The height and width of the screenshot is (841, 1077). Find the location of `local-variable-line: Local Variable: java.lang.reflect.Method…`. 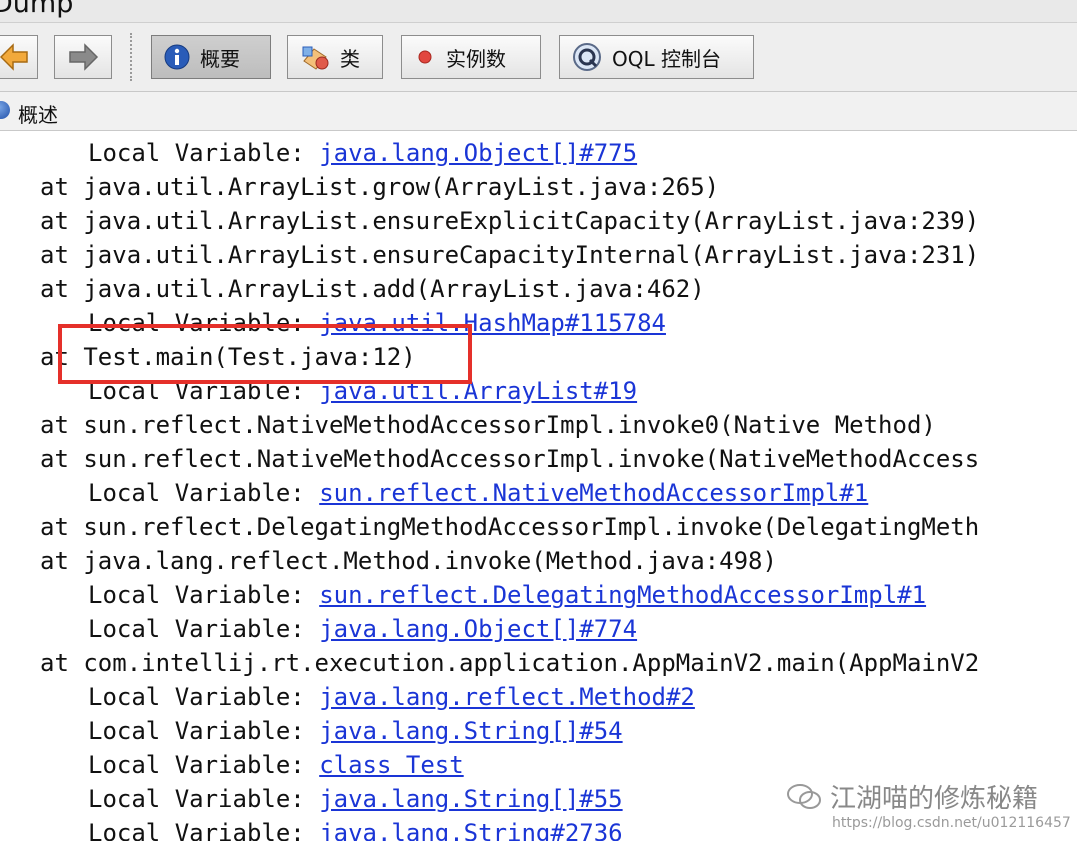

local-variable-line: Local Variable: java.lang.reflect.Method… is located at coordinates (391, 697).